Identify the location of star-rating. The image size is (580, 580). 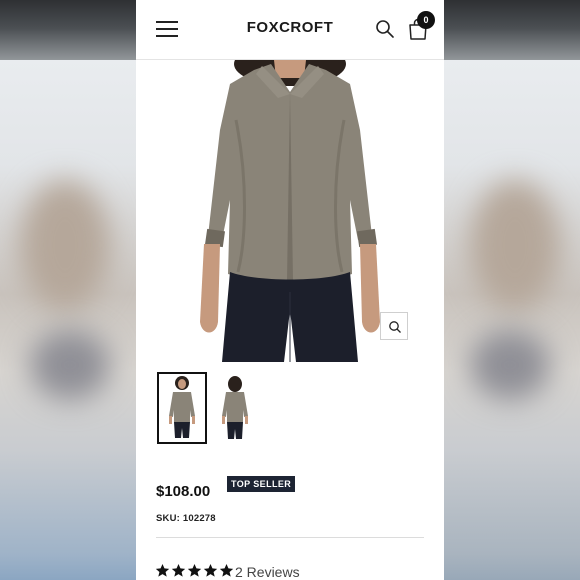
(194, 571).